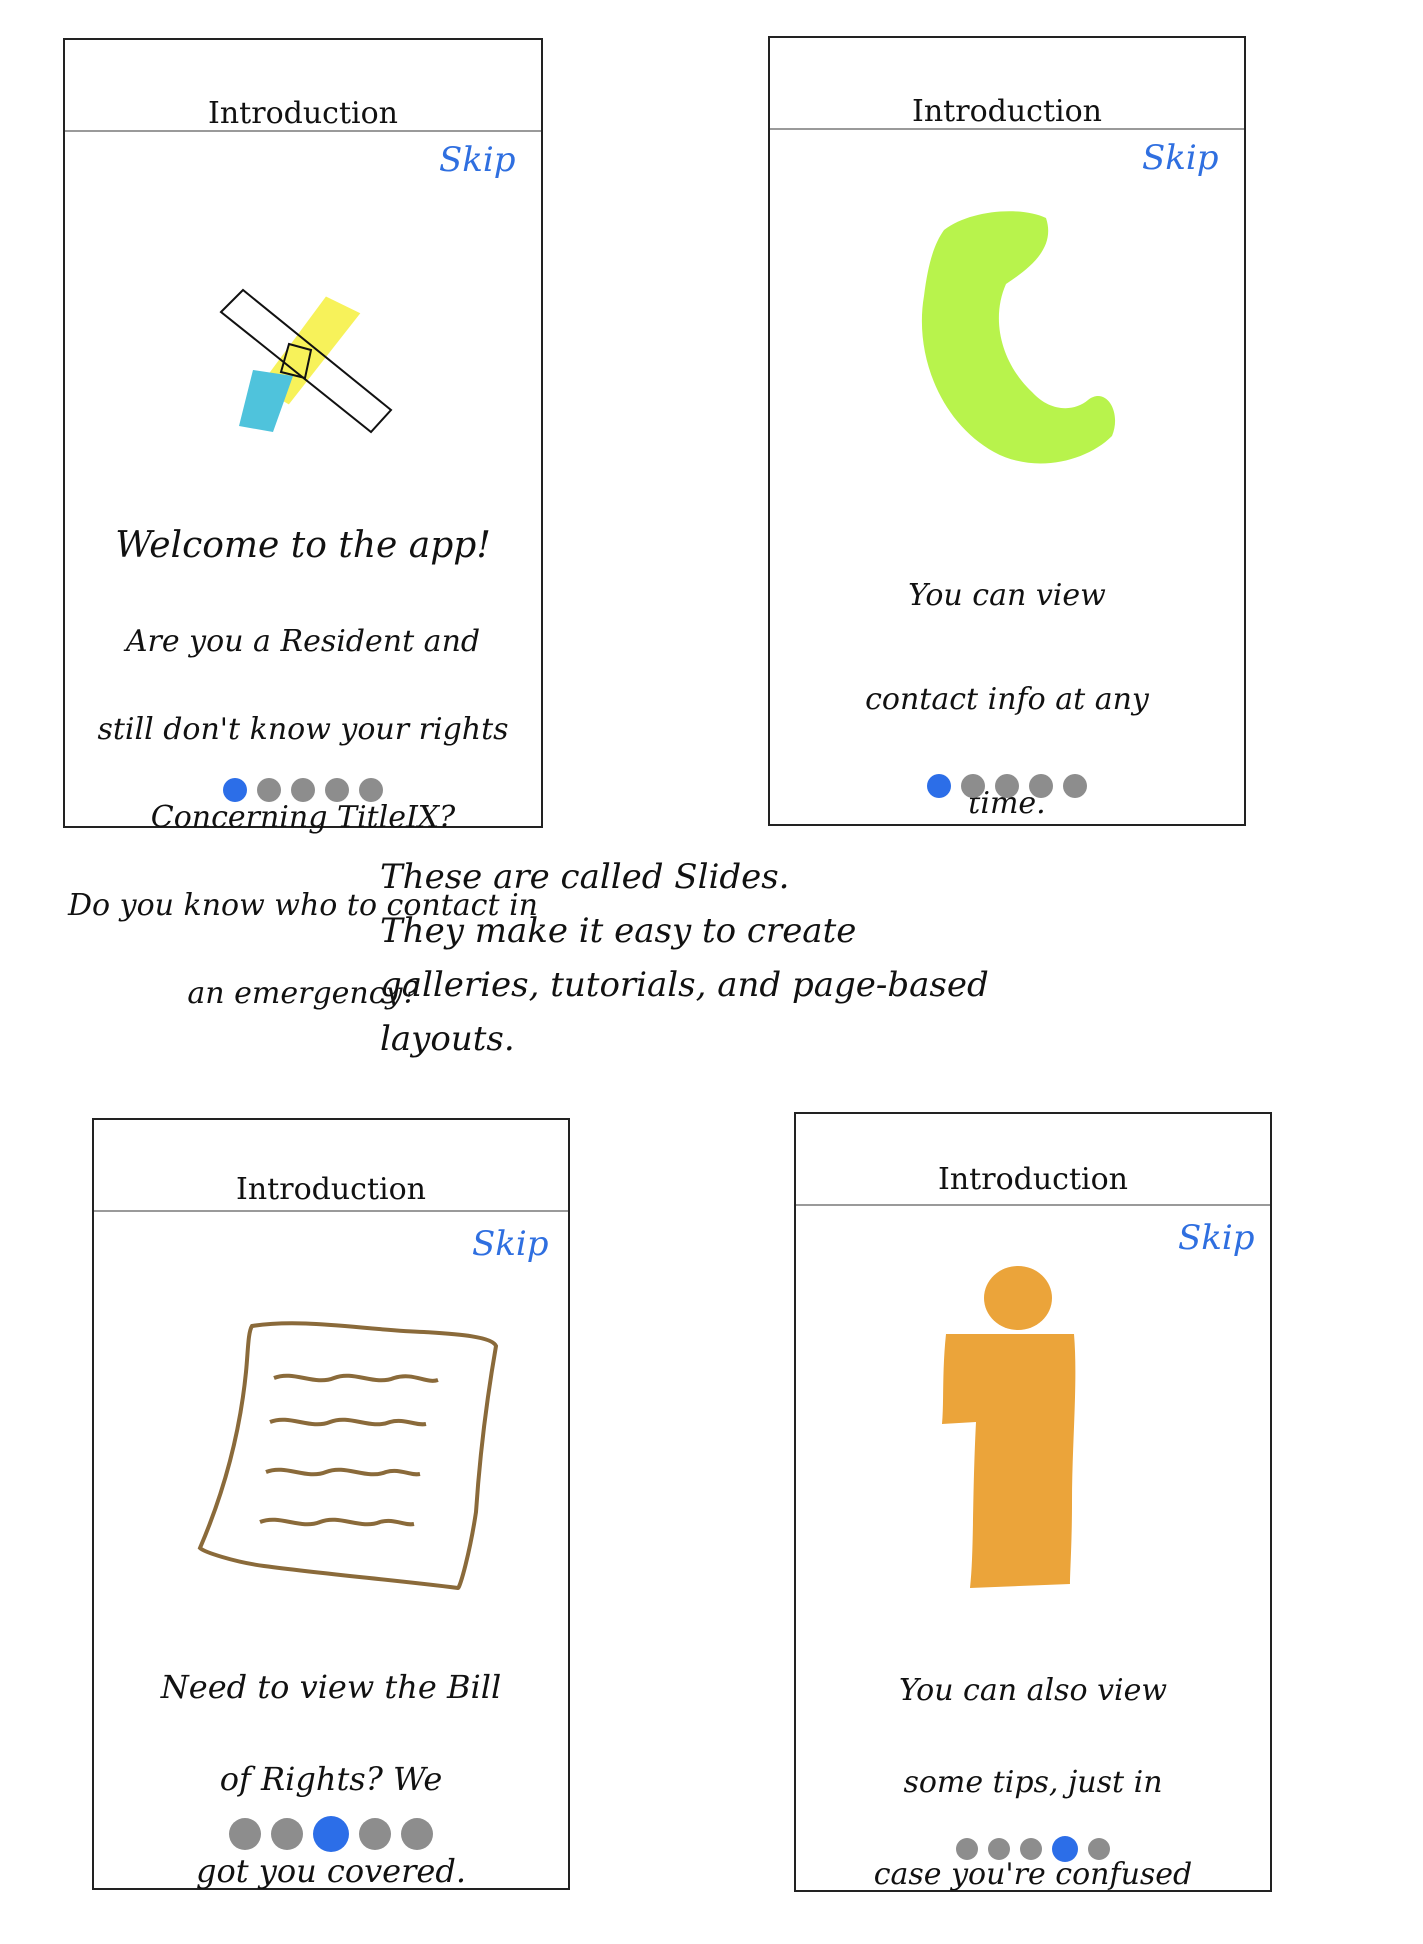 The image size is (1423, 1944). I want to click on info-icon, so click(1016, 1432).